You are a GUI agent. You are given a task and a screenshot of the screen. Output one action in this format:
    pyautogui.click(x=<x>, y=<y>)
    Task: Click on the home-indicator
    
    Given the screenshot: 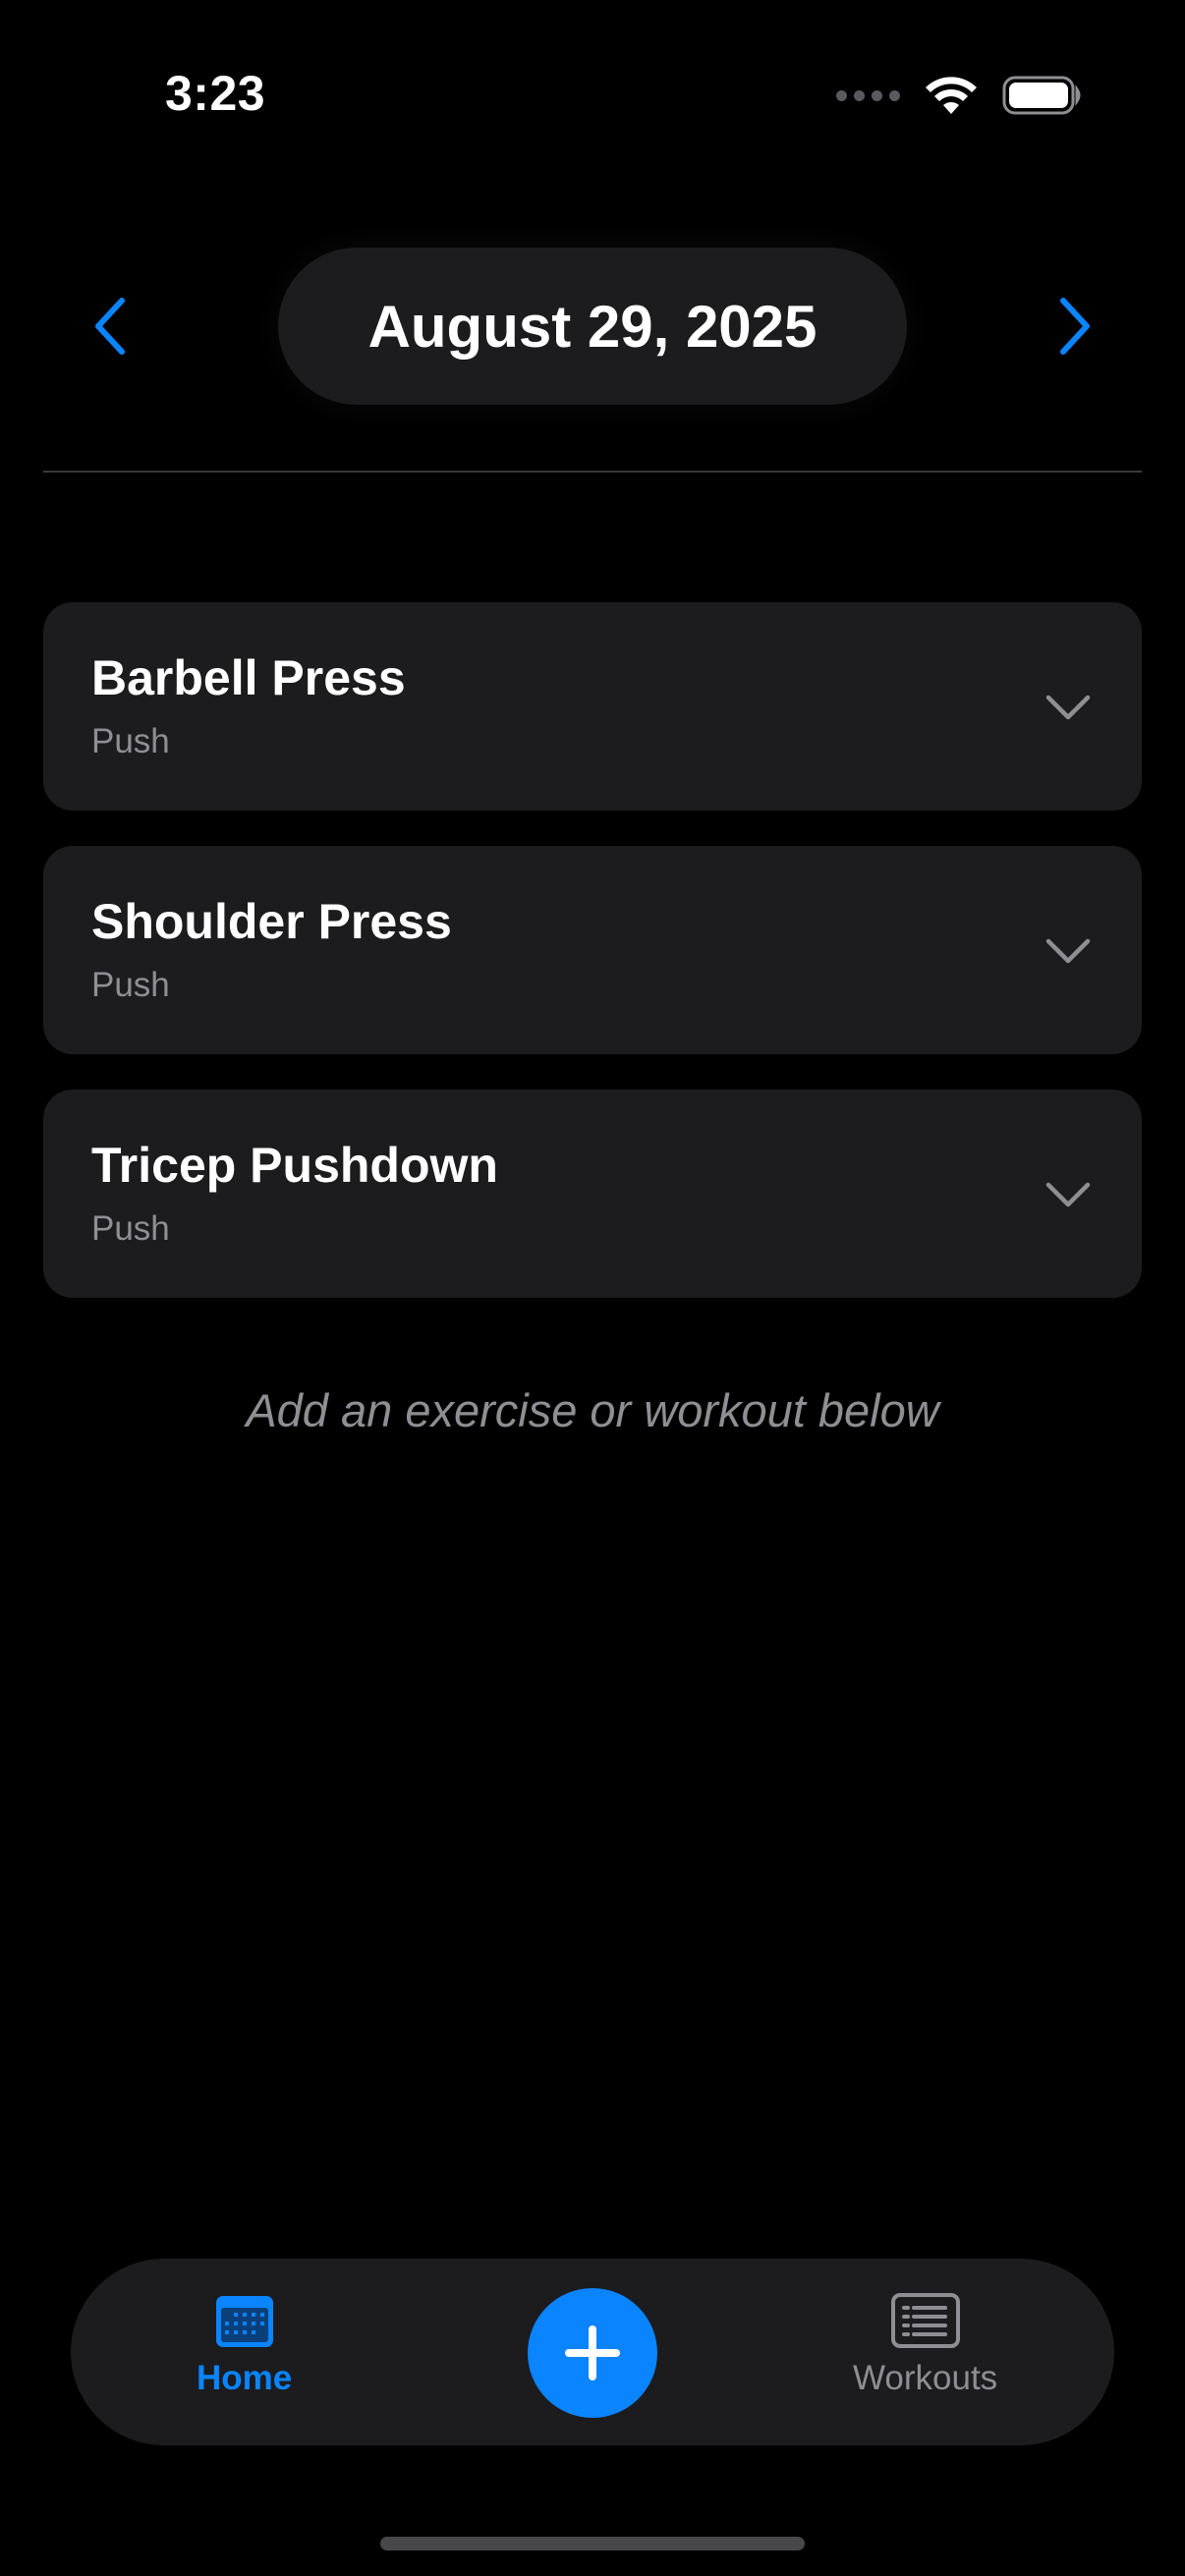 What is the action you would take?
    pyautogui.click(x=592, y=2543)
    